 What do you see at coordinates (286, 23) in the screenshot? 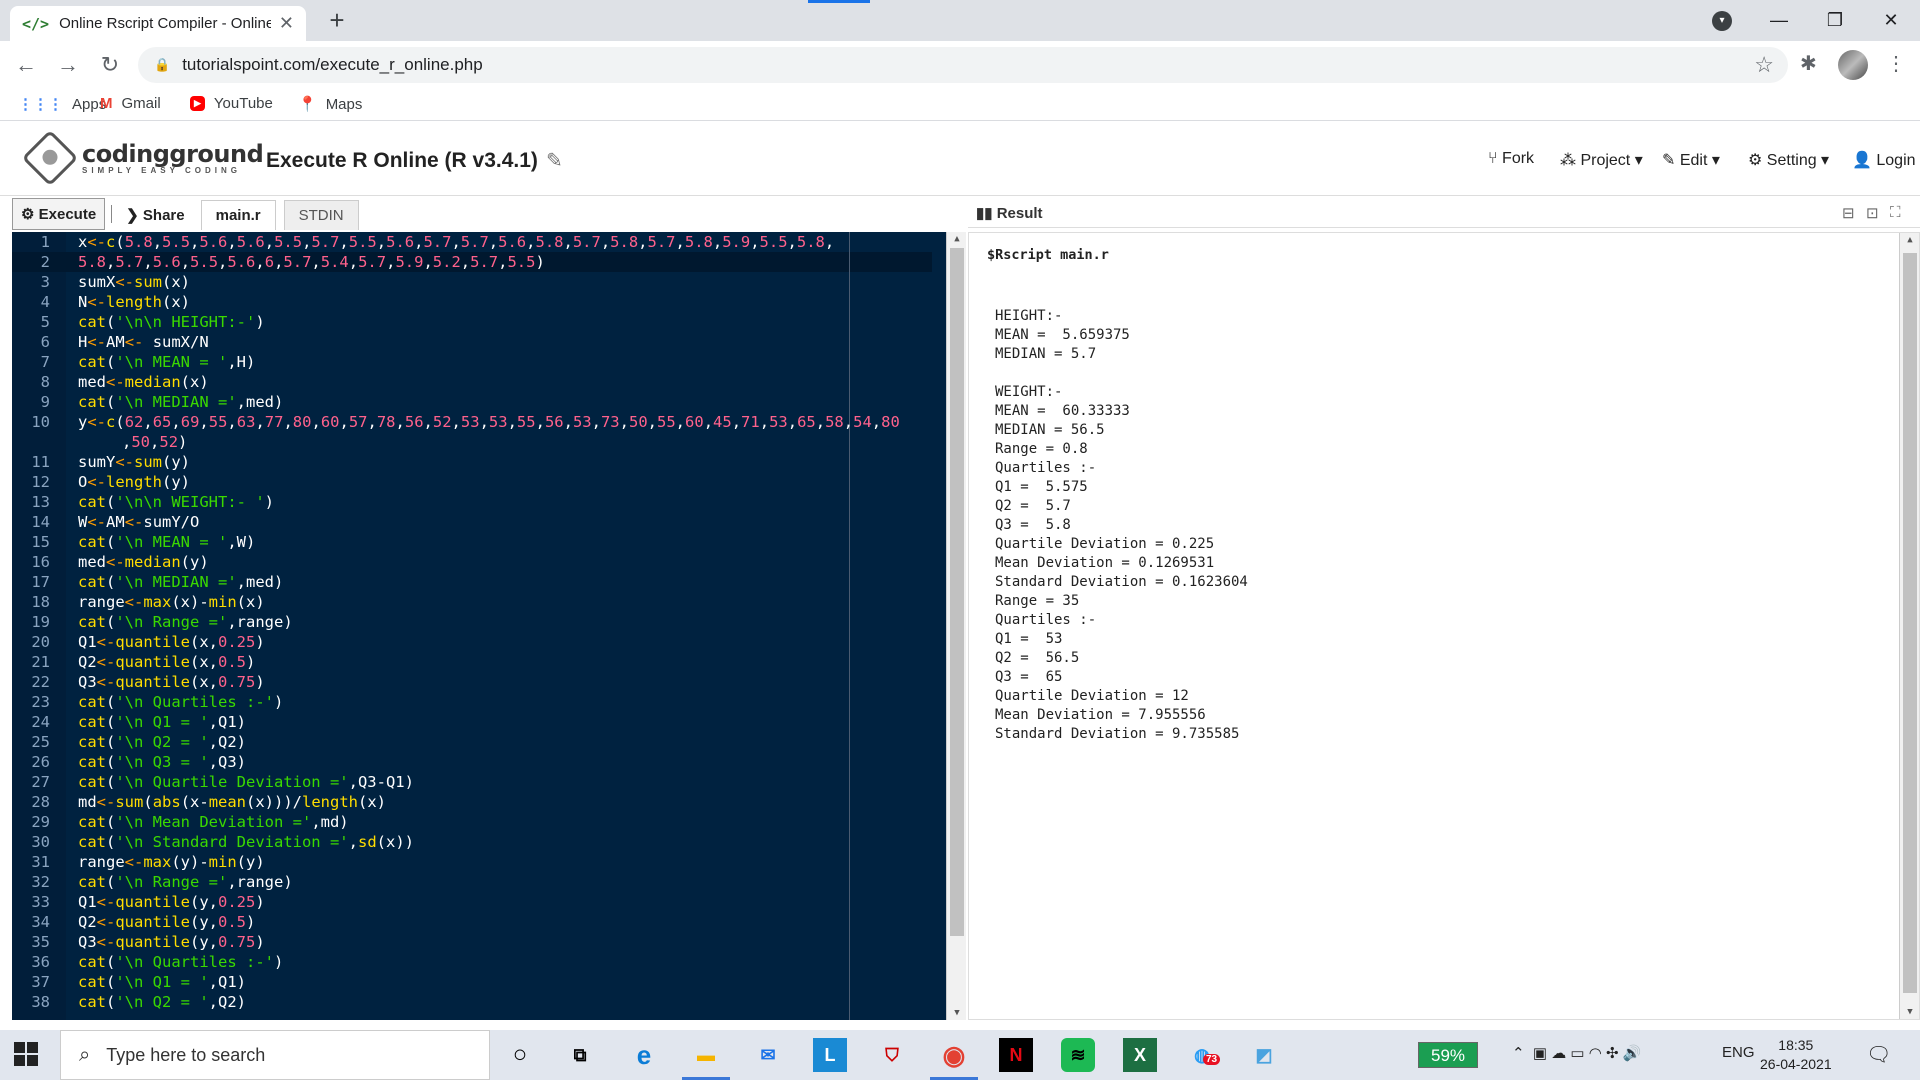
I see `close-tab-icon: ✕` at bounding box center [286, 23].